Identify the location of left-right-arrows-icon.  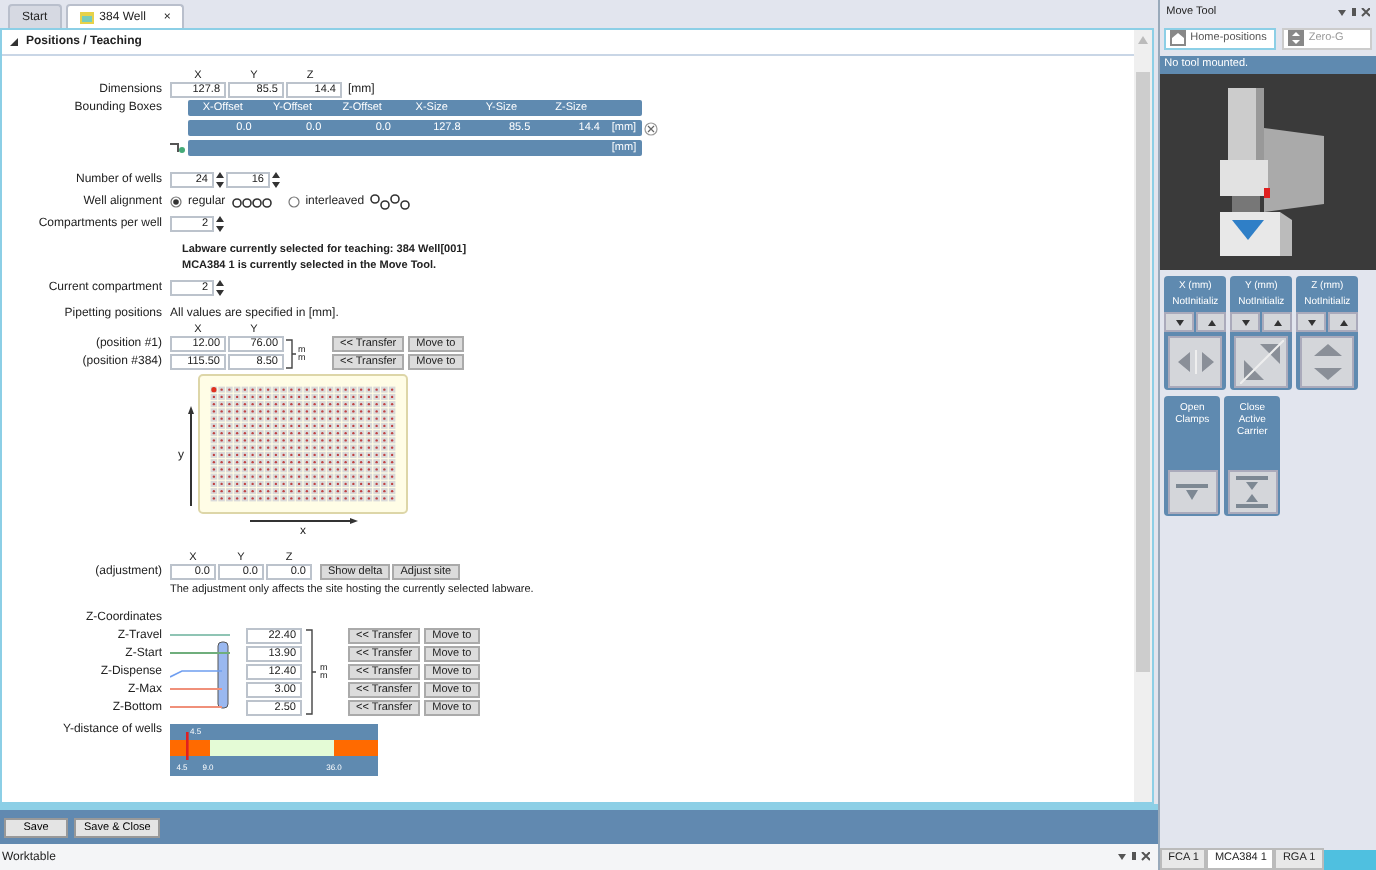
(1195, 362).